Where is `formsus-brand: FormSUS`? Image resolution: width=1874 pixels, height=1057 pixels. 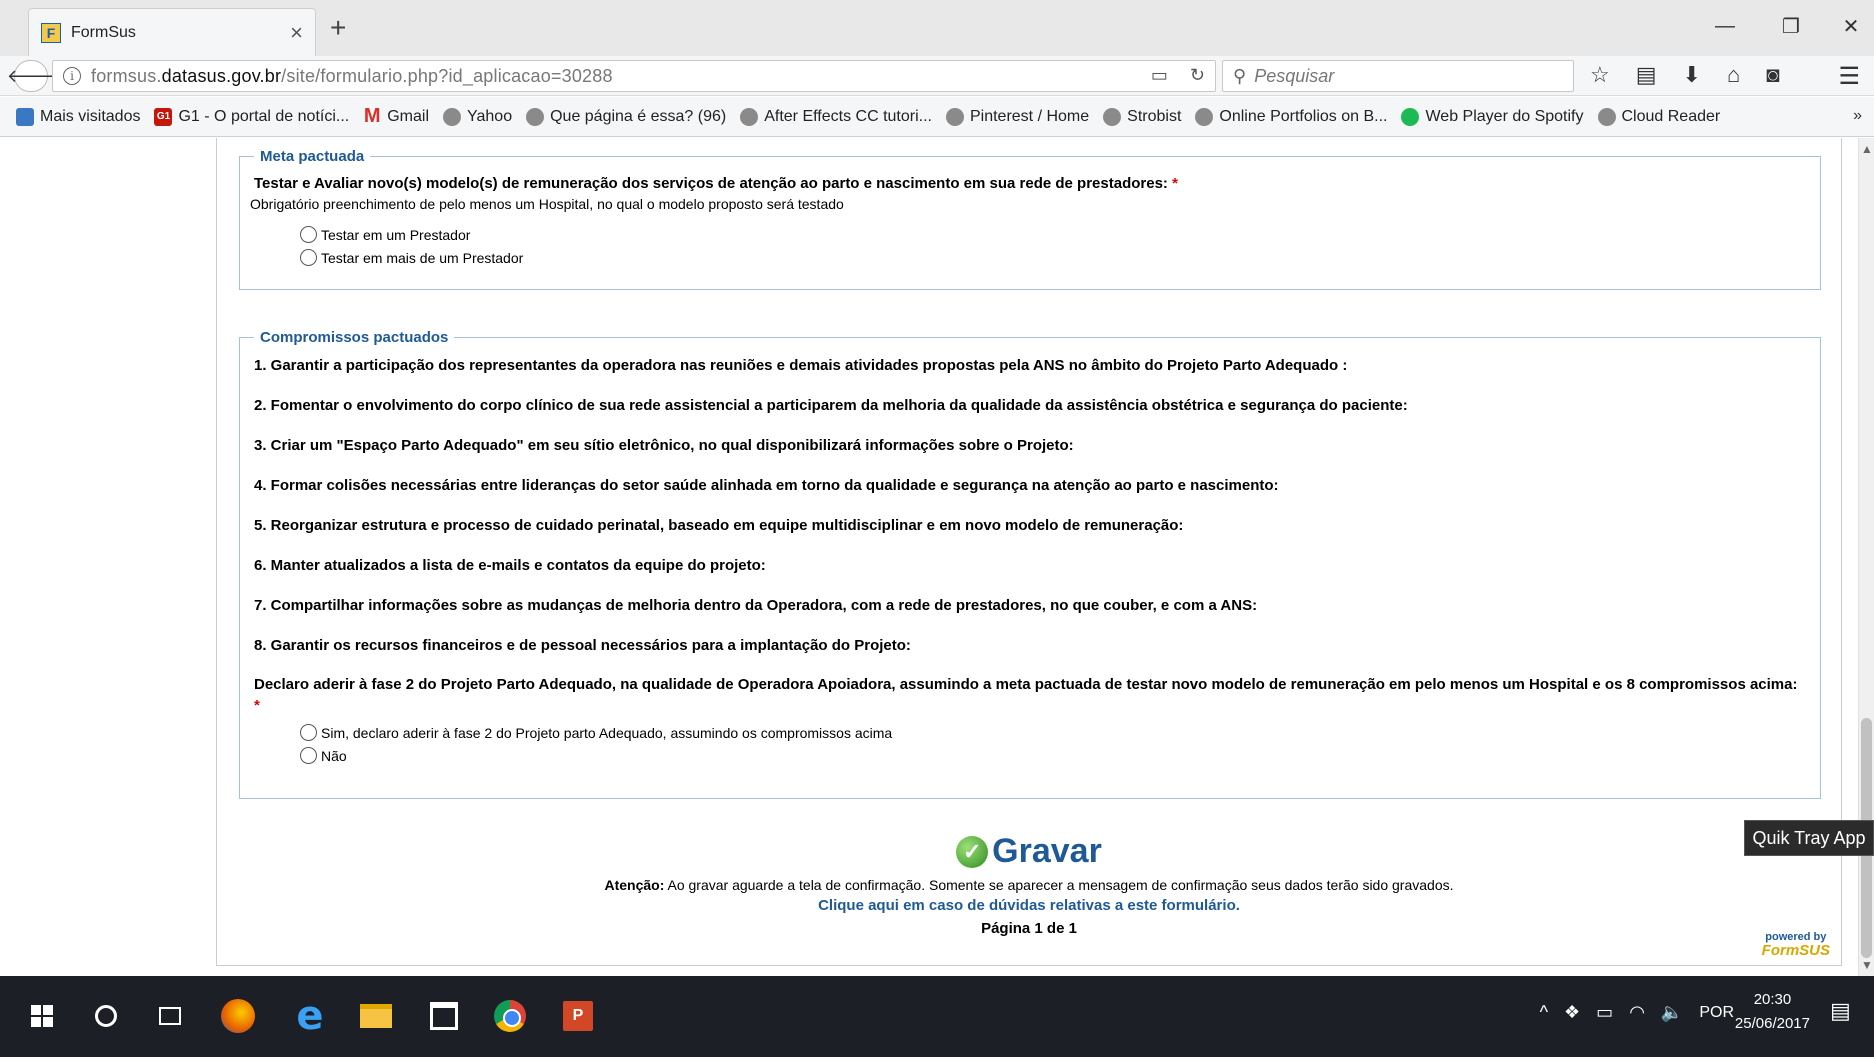
formsus-brand: FormSUS is located at coordinates (1795, 950).